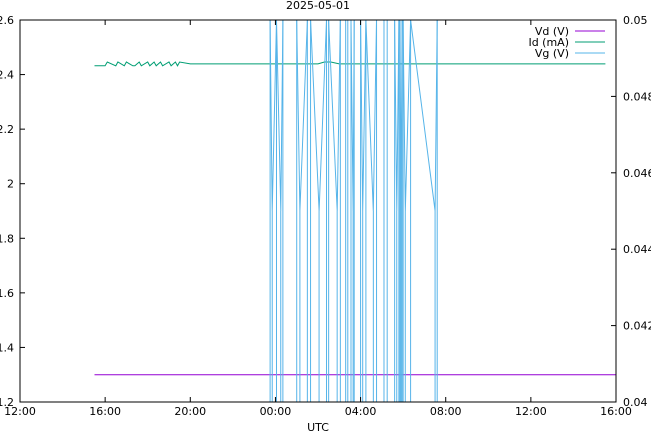 The image size is (651, 432). Describe the element at coordinates (7, 293) in the screenshot. I see `y-tick-label: 1.6` at that location.